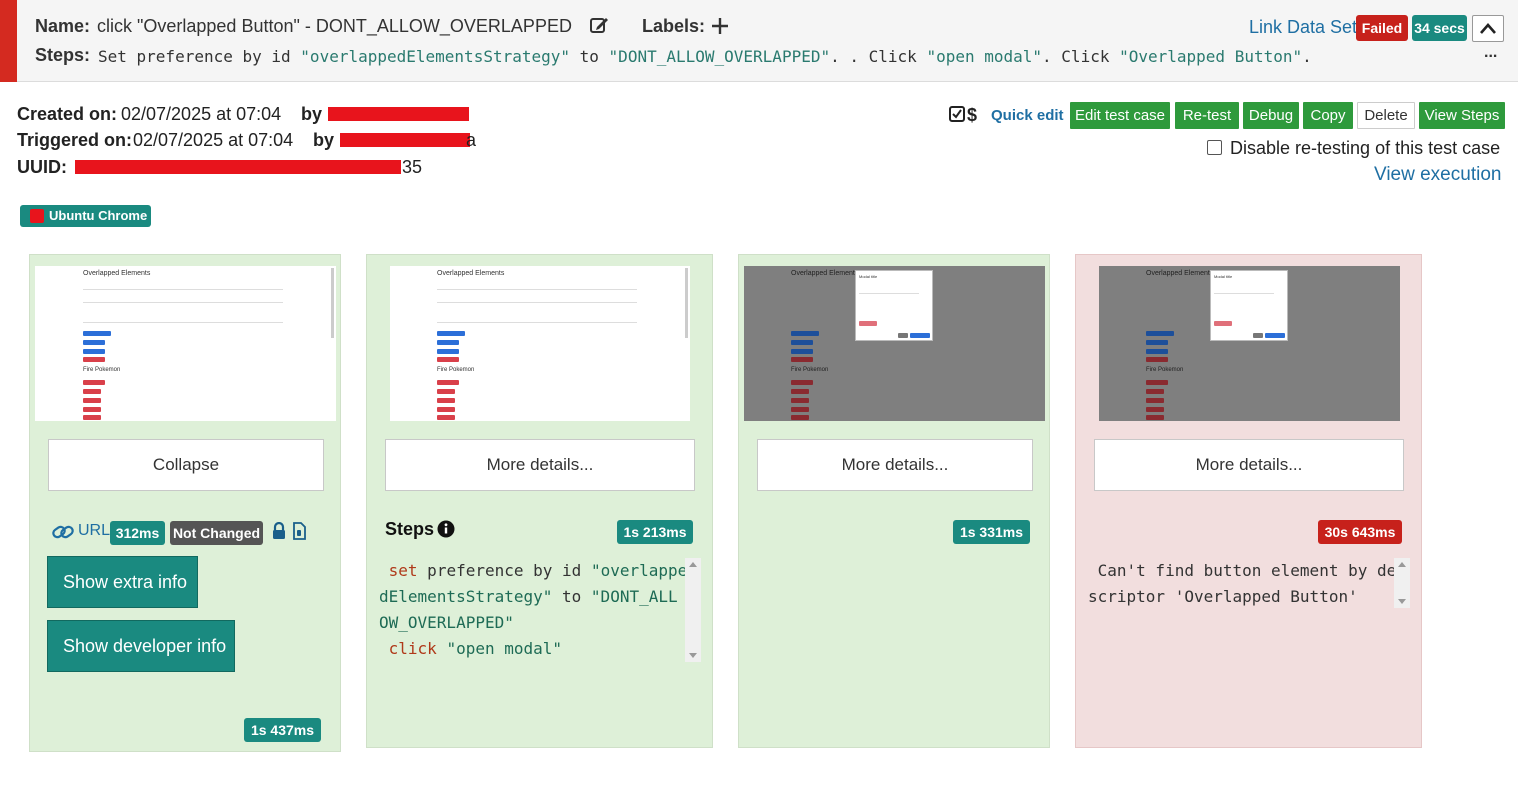 The image size is (1518, 786). Describe the element at coordinates (94, 531) in the screenshot. I see `url-link: URL` at that location.